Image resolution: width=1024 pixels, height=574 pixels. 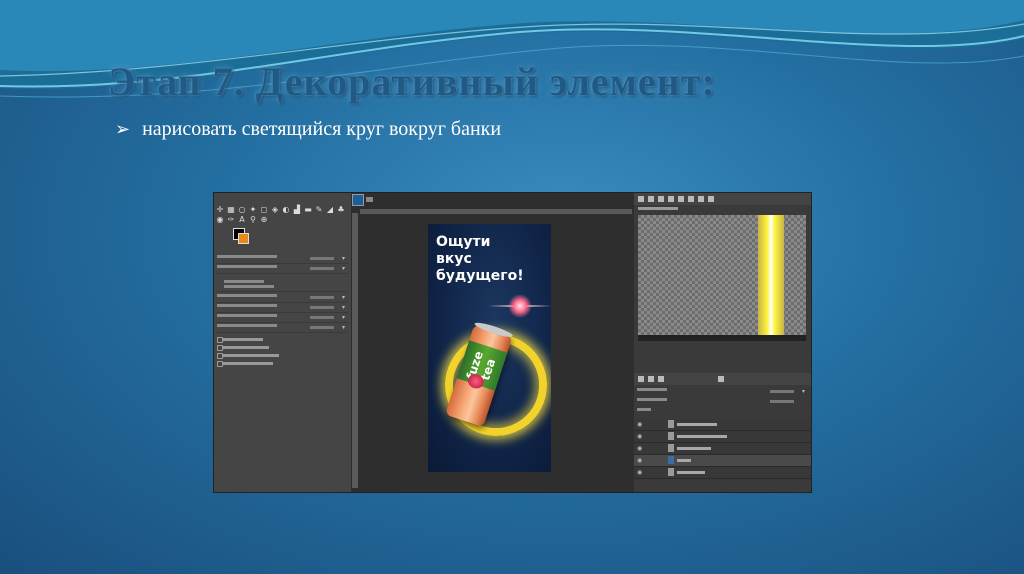 What do you see at coordinates (681, 199) in the screenshot?
I see `gradient-icon` at bounding box center [681, 199].